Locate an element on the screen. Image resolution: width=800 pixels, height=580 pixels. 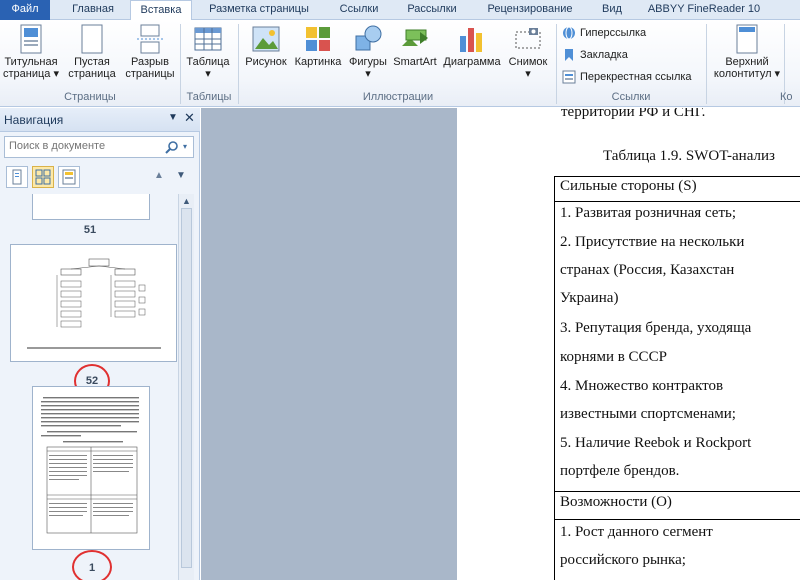
search-input is located at coordinates (80, 146).